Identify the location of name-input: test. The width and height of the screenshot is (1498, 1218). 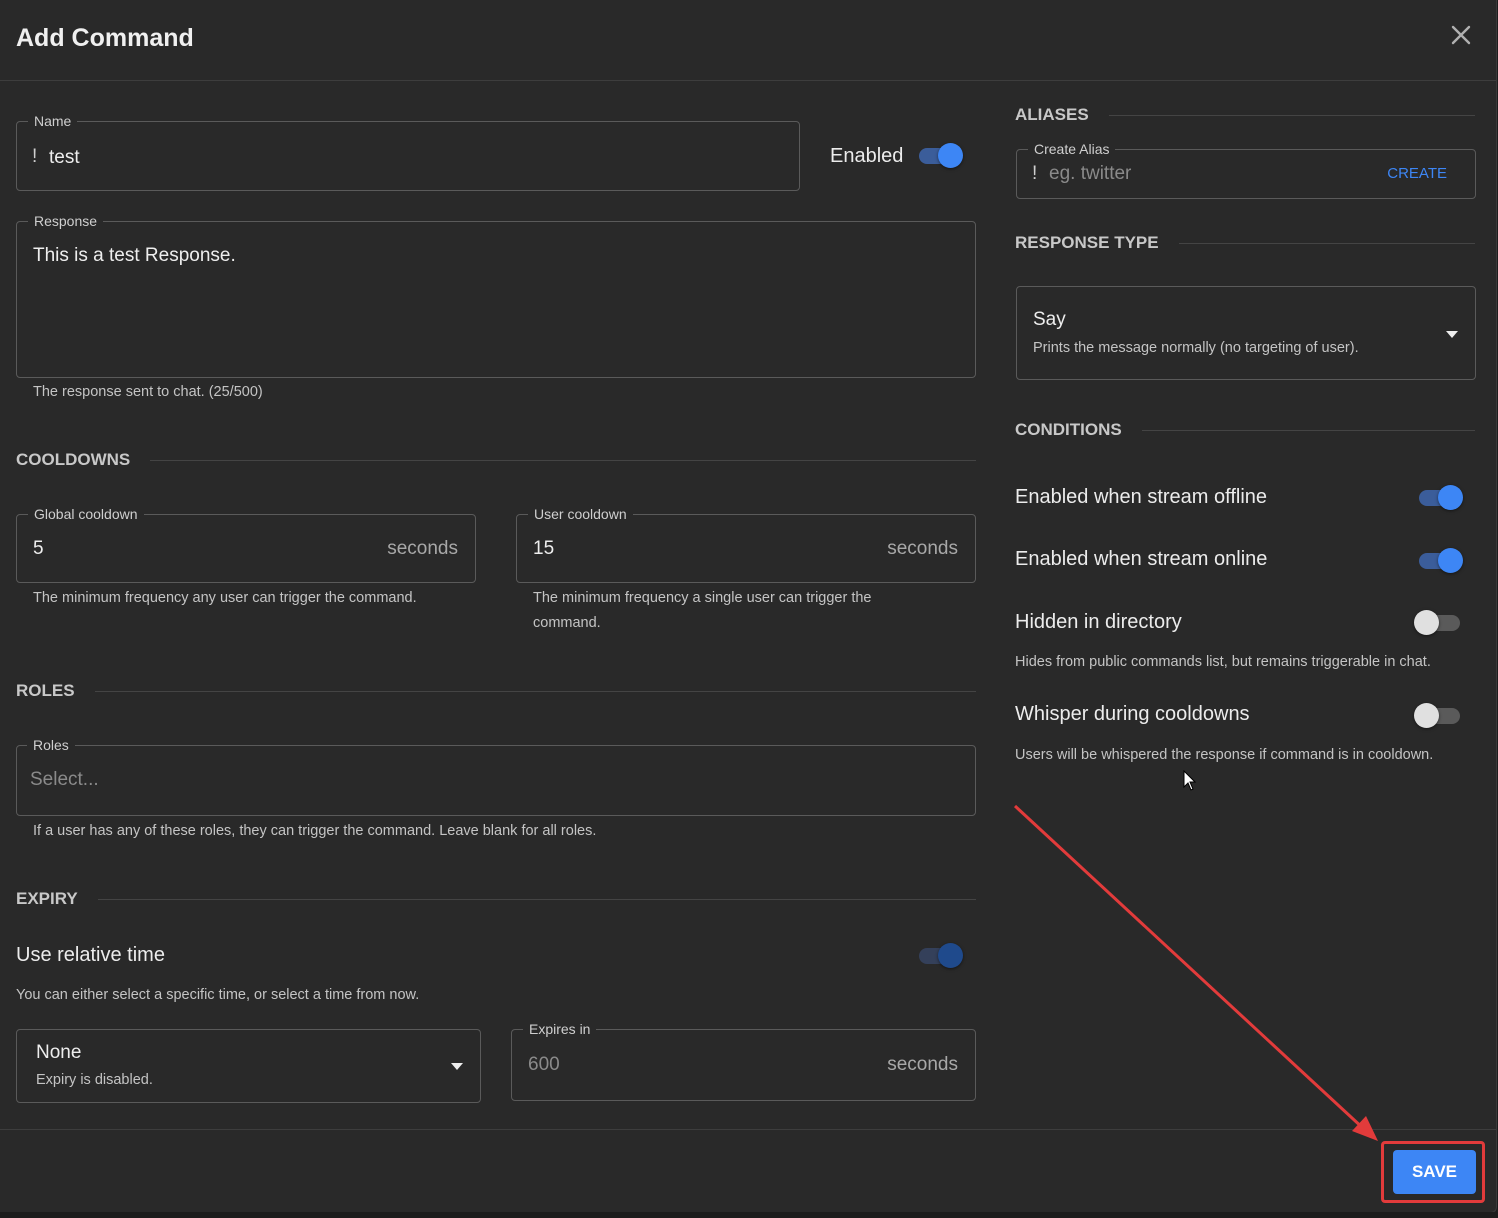
(64, 158).